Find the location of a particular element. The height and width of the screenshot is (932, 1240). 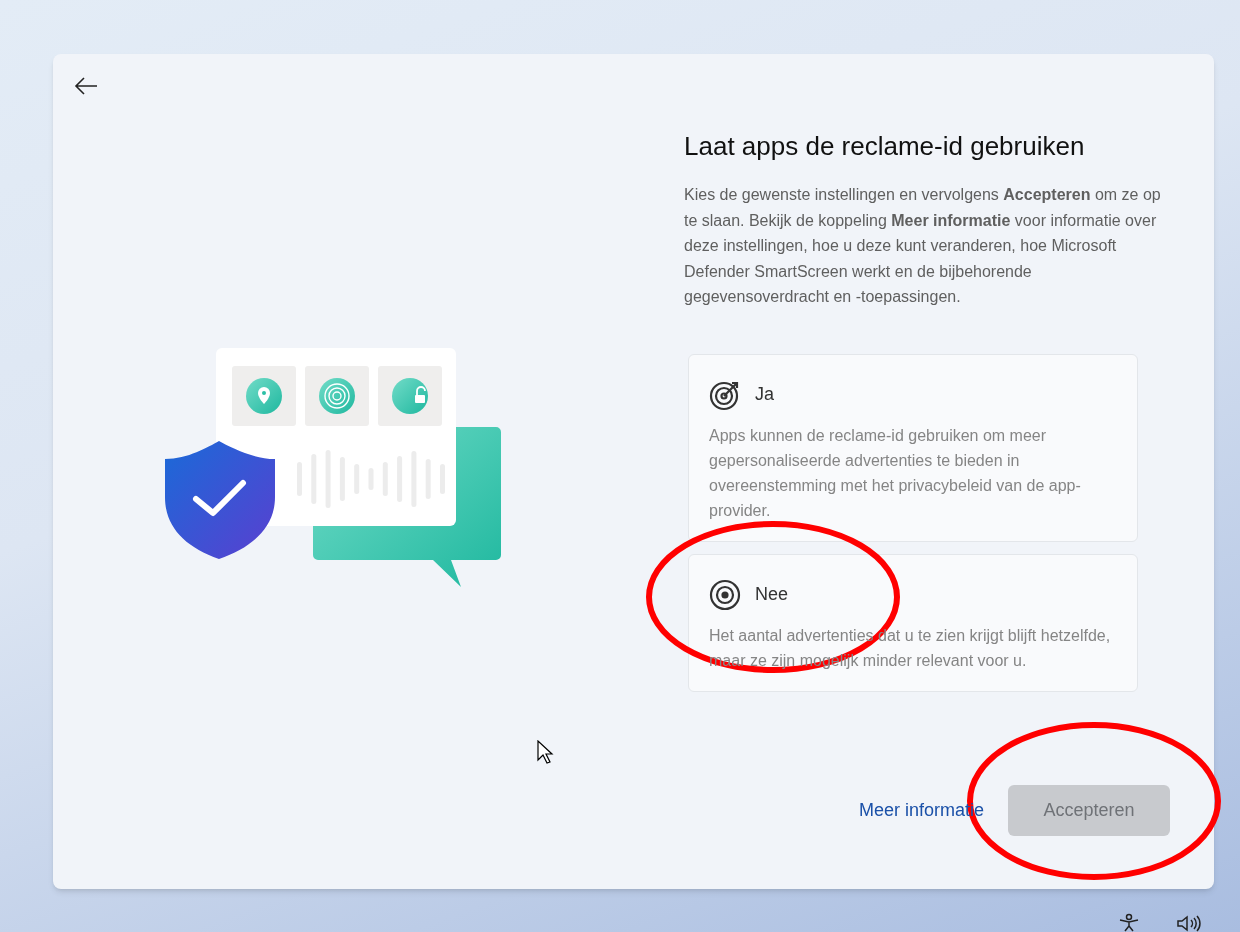

option-description: Apps kunnen de reclame-id gebruiken om meer gepersonaliseerde advertenties te bieden in overeenstemming met het privacybeleid van de app-provider. is located at coordinates (895, 473).